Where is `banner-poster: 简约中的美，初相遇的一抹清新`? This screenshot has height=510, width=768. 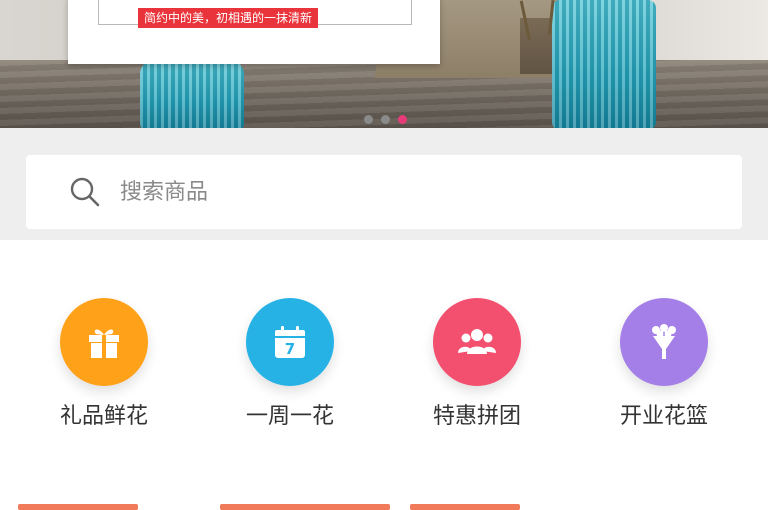 banner-poster: 简约中的美，初相遇的一抹清新 is located at coordinates (254, 32).